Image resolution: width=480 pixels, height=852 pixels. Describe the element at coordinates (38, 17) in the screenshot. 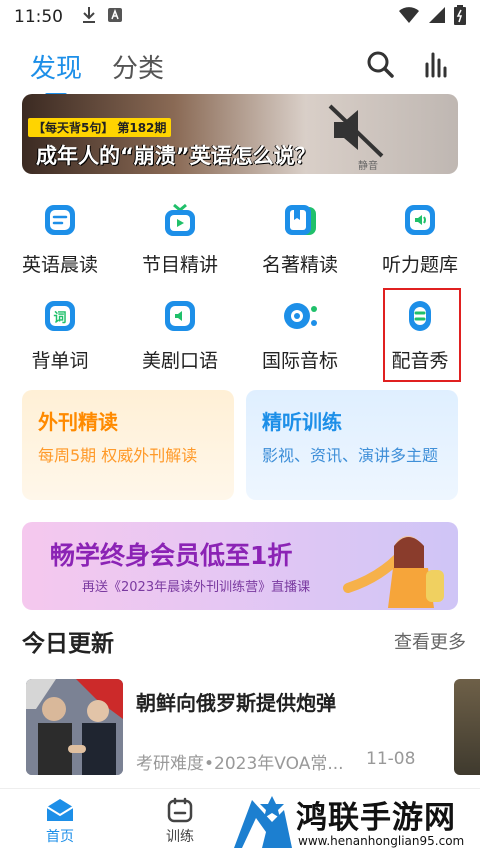

I see `status-time: 11:50` at that location.